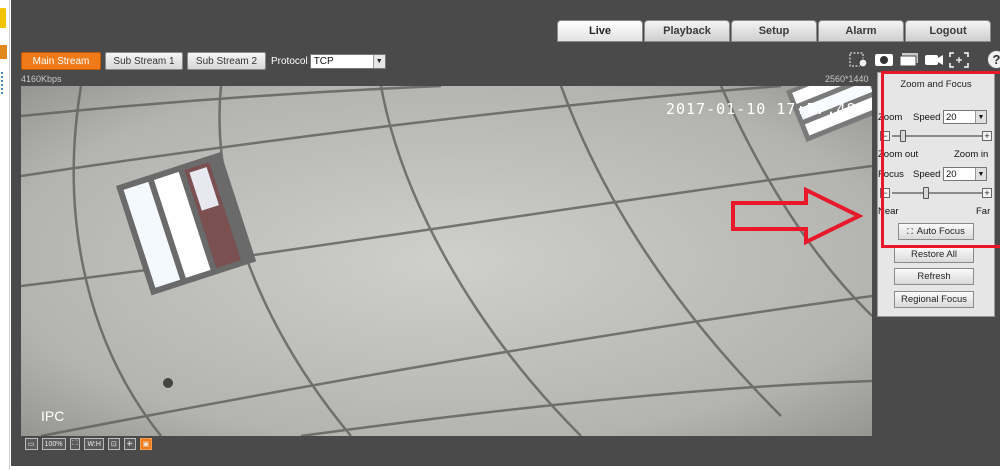 The image size is (1000, 470). Describe the element at coordinates (885, 136) in the screenshot. I see `zoom-out-button: −` at that location.